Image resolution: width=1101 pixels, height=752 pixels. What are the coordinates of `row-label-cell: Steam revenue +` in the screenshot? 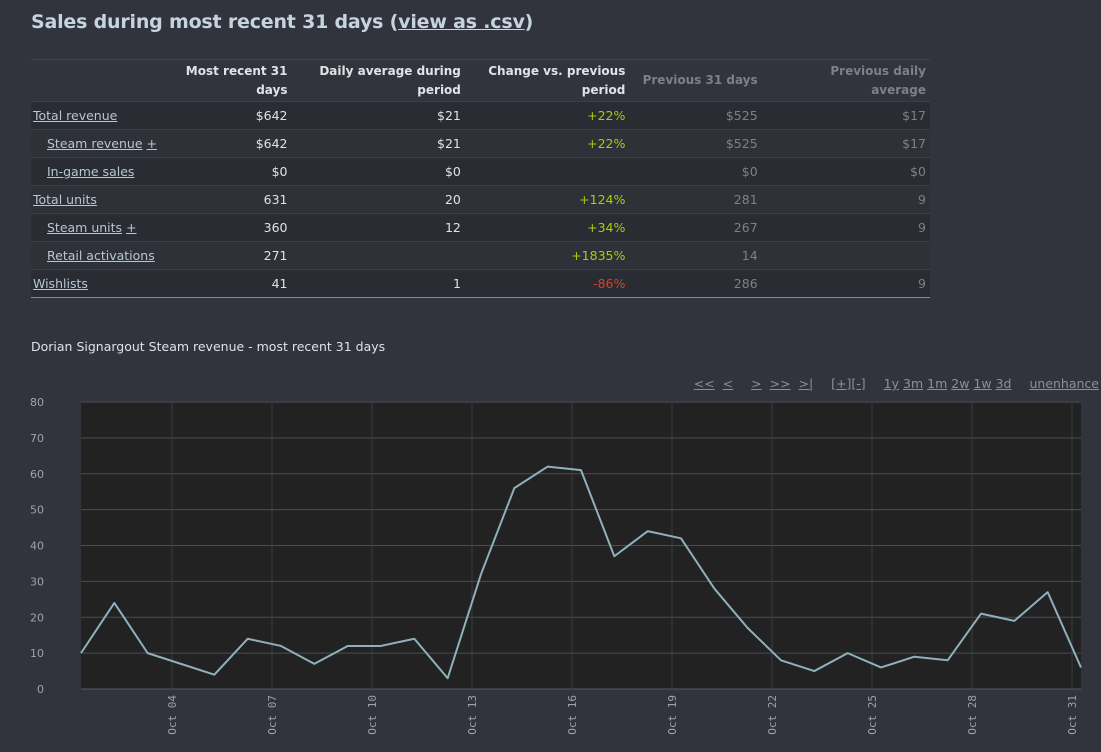 It's located at (98, 143).